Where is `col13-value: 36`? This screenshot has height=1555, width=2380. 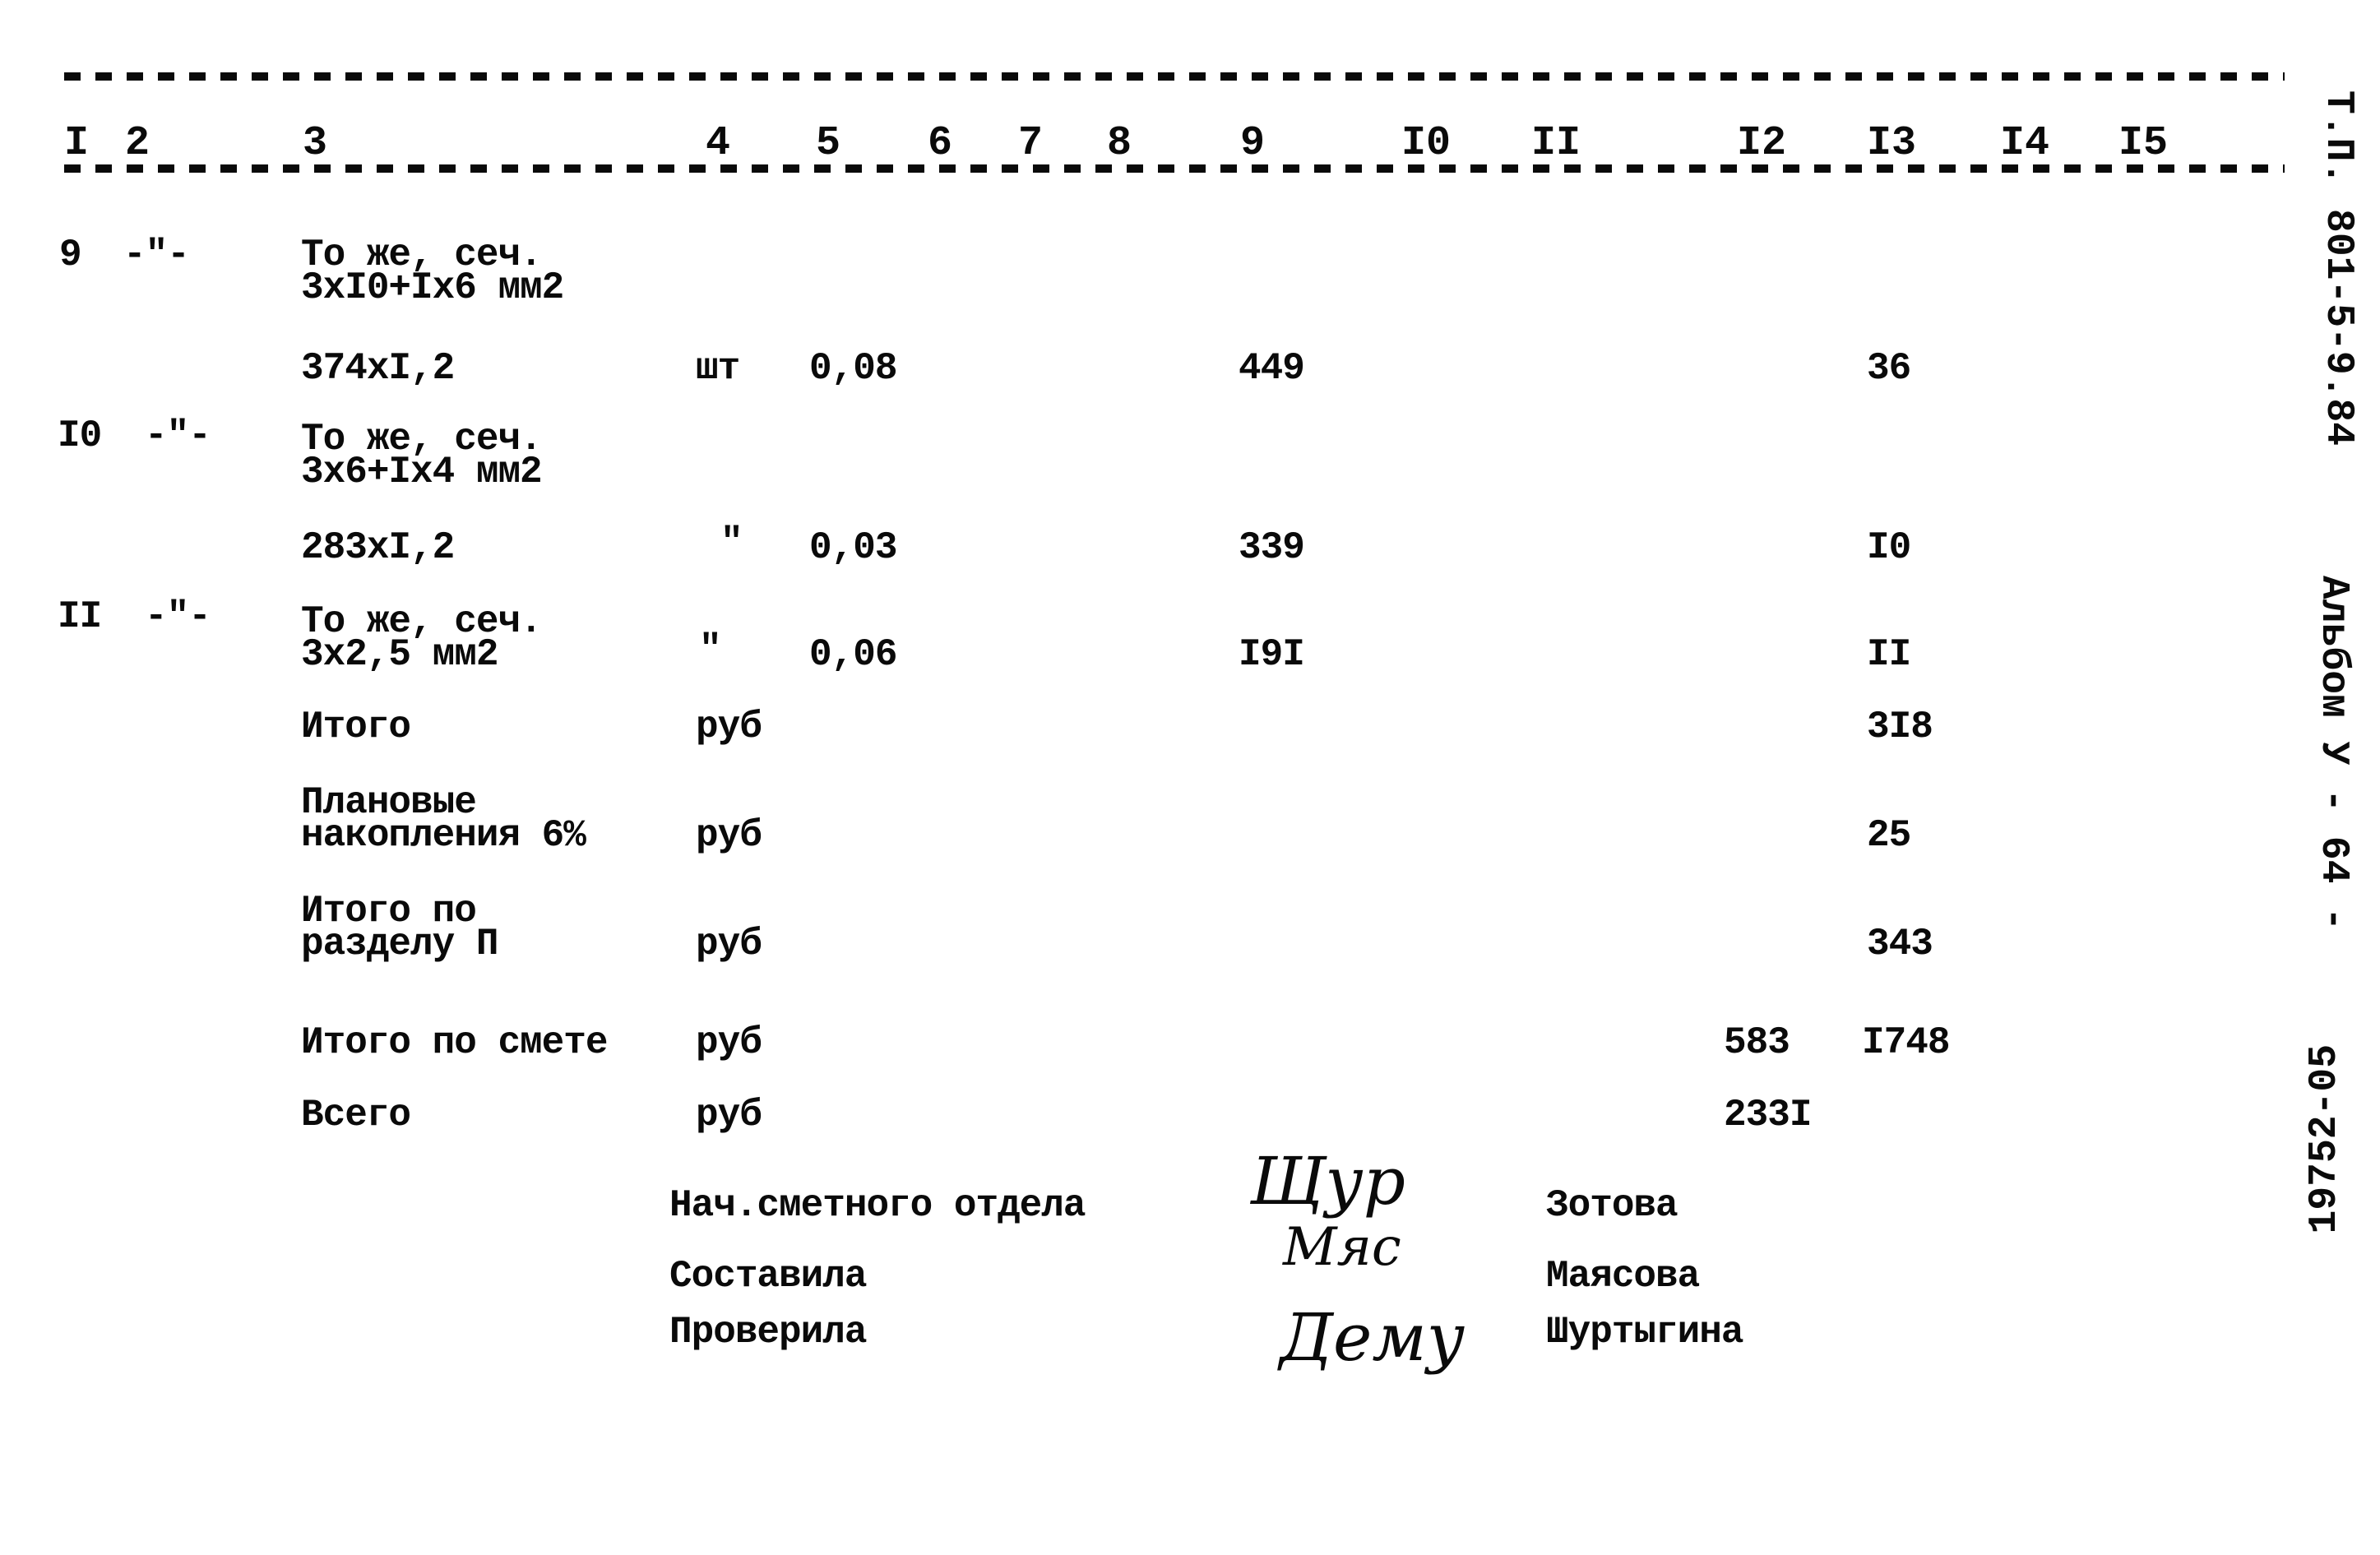
col13-value: 36 is located at coordinates (1889, 368).